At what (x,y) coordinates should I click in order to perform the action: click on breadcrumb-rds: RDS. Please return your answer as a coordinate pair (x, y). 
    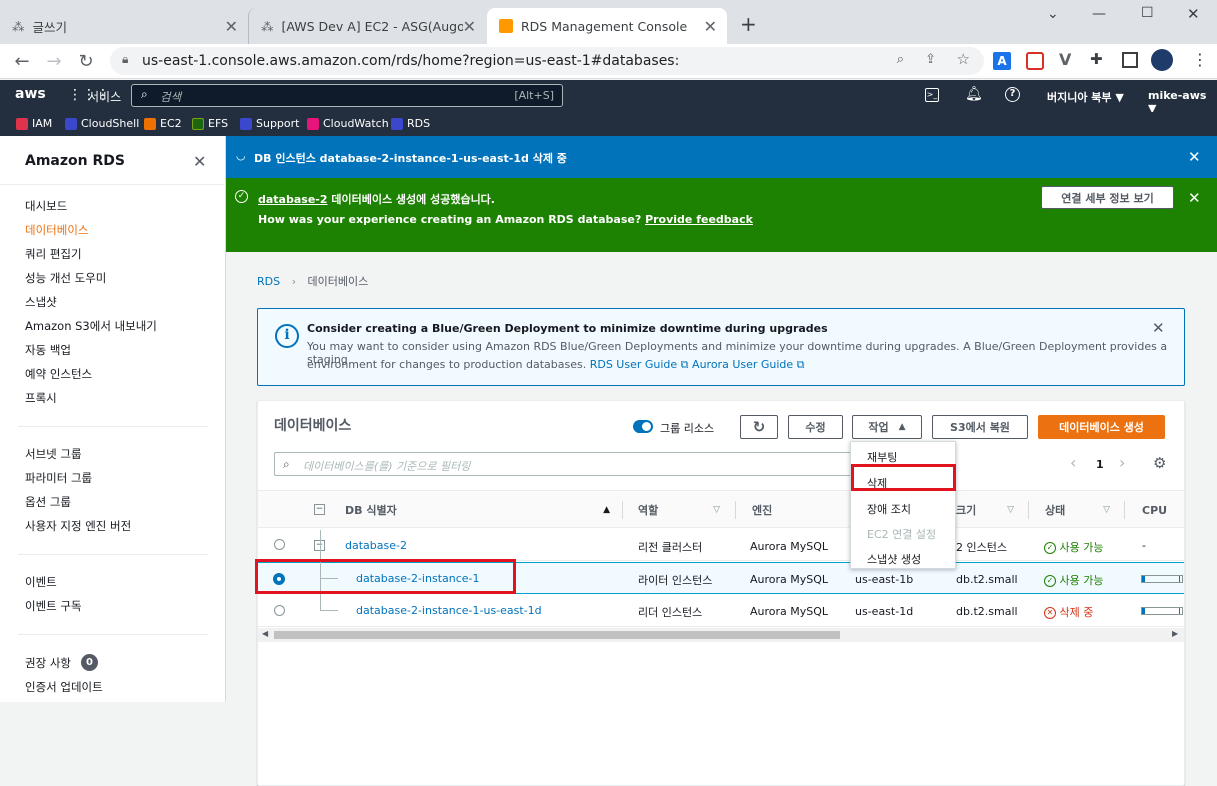
    Looking at the image, I should click on (268, 281).